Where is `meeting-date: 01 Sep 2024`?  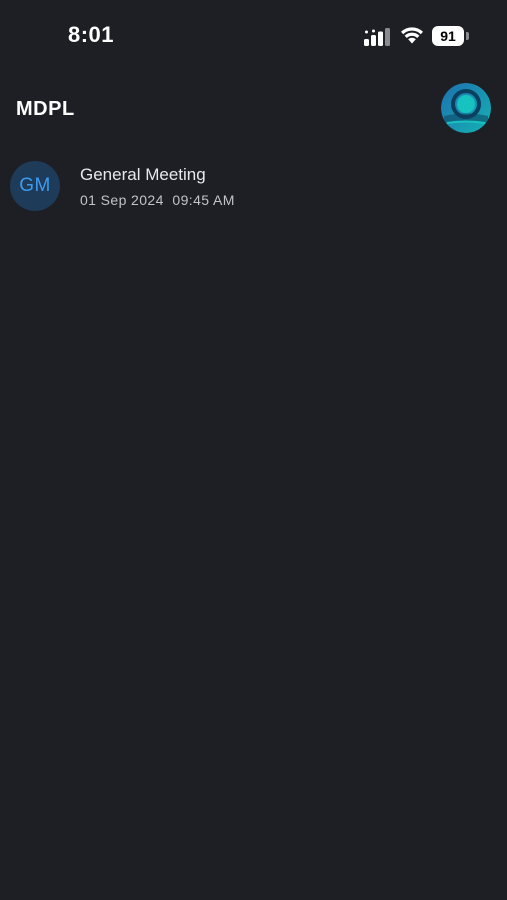
meeting-date: 01 Sep 2024 is located at coordinates (122, 200).